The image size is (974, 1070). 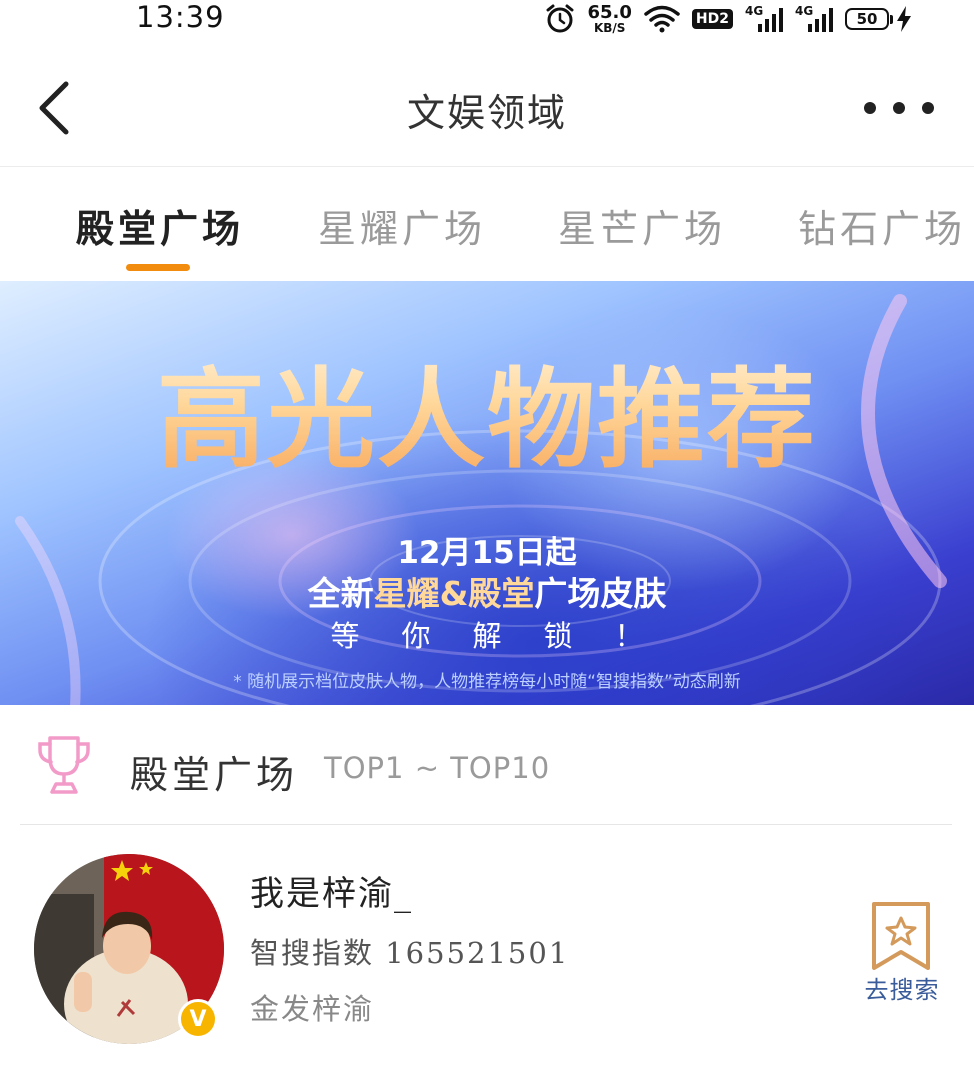 I want to click on section-header: 殿堂广场 TOP1 ~ TOP10, so click(x=486, y=765).